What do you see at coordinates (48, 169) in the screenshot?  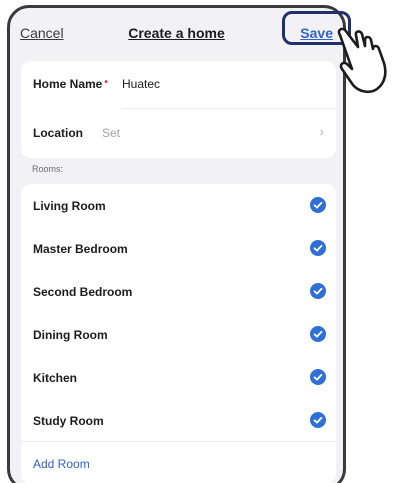 I see `rooms-section-label: Rooms:` at bounding box center [48, 169].